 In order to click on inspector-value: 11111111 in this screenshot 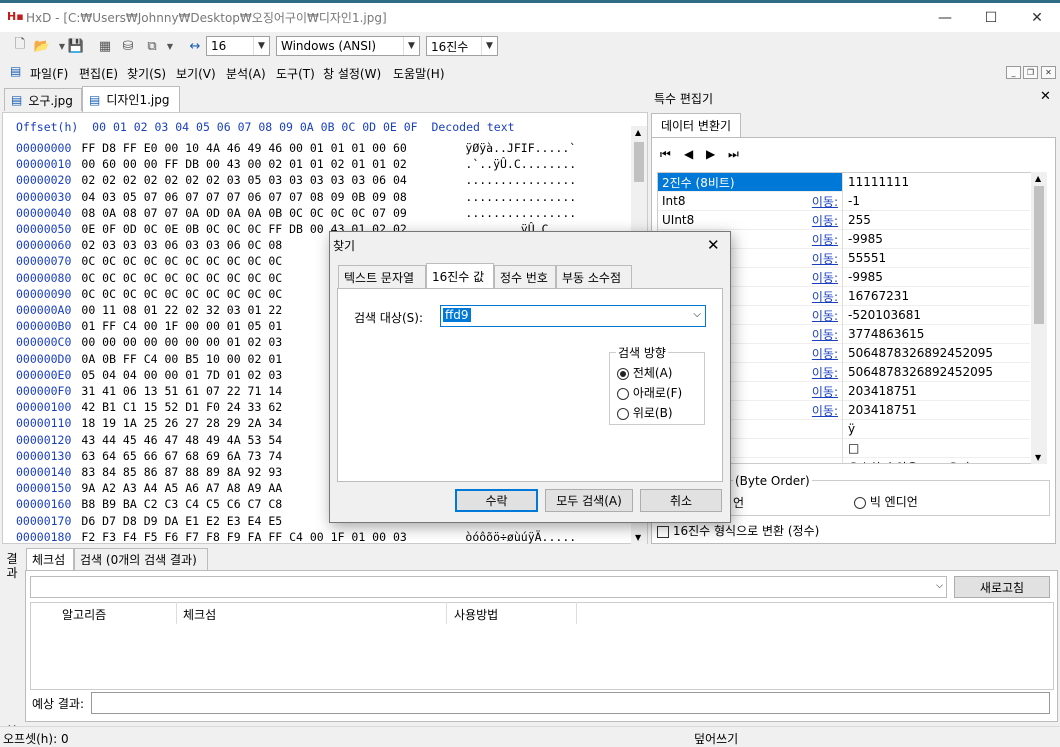, I will do `click(936, 182)`.